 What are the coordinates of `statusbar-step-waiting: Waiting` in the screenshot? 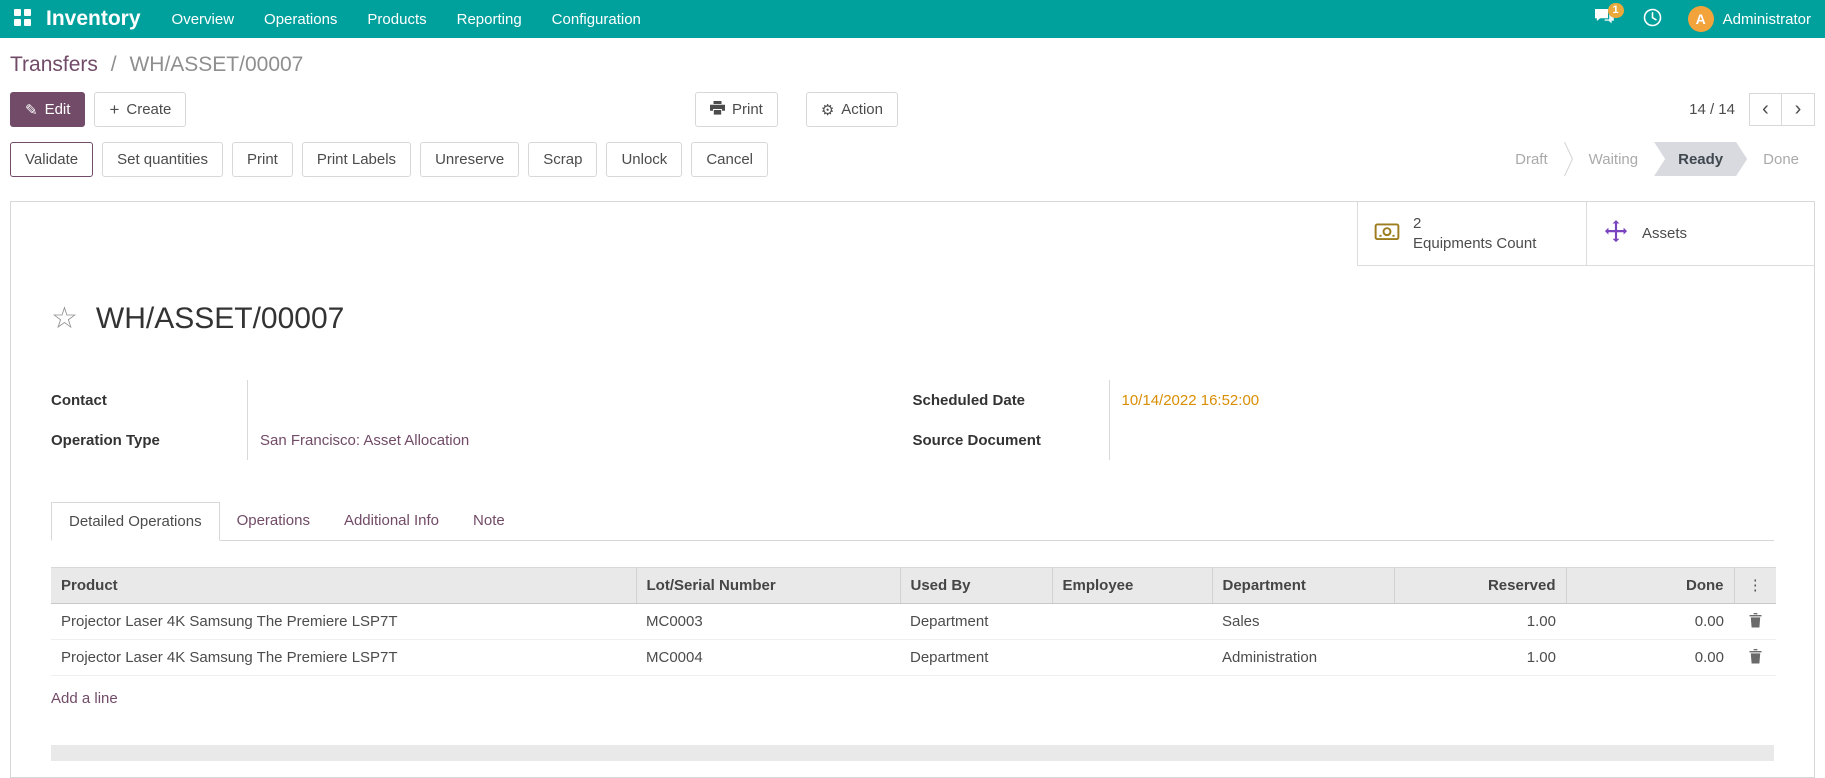 It's located at (1613, 159).